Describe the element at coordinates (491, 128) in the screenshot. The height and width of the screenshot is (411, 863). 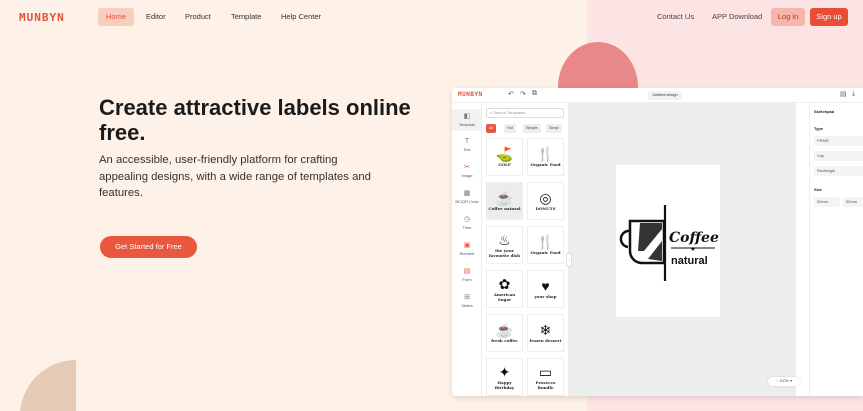
I see `chip-all: All` at that location.